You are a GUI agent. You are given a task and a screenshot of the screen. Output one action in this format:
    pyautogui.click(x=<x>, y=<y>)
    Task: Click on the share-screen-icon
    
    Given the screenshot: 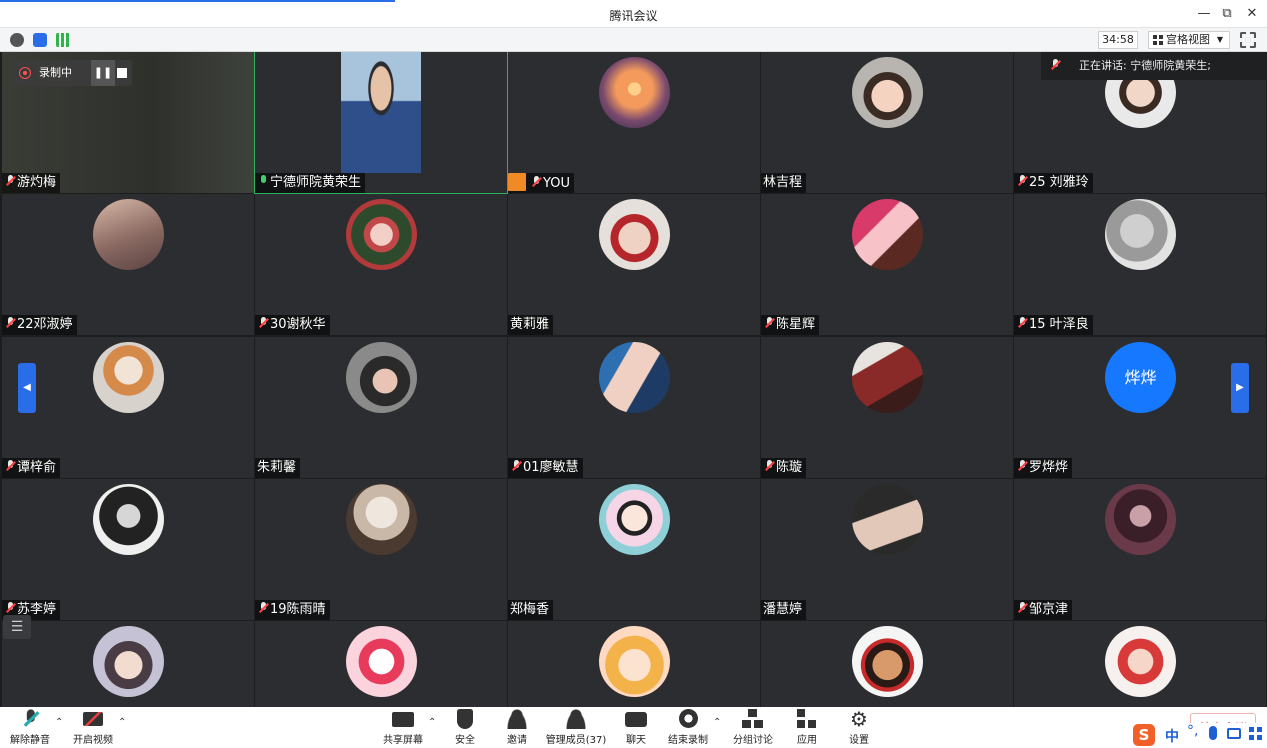 What is the action you would take?
    pyautogui.click(x=403, y=719)
    